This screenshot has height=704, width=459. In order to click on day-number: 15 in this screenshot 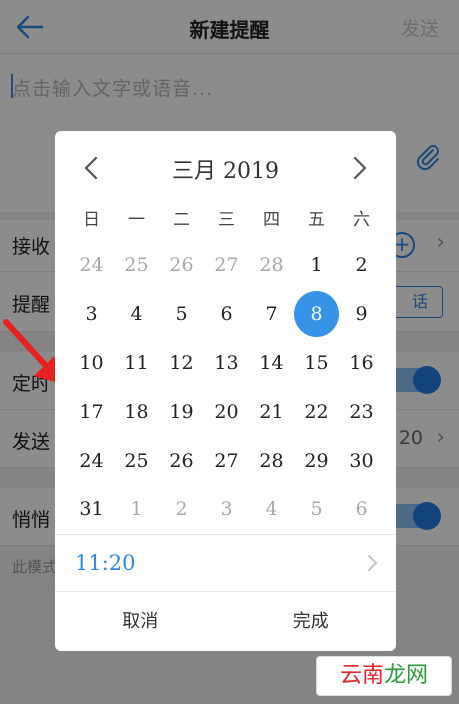, I will do `click(316, 362)`.